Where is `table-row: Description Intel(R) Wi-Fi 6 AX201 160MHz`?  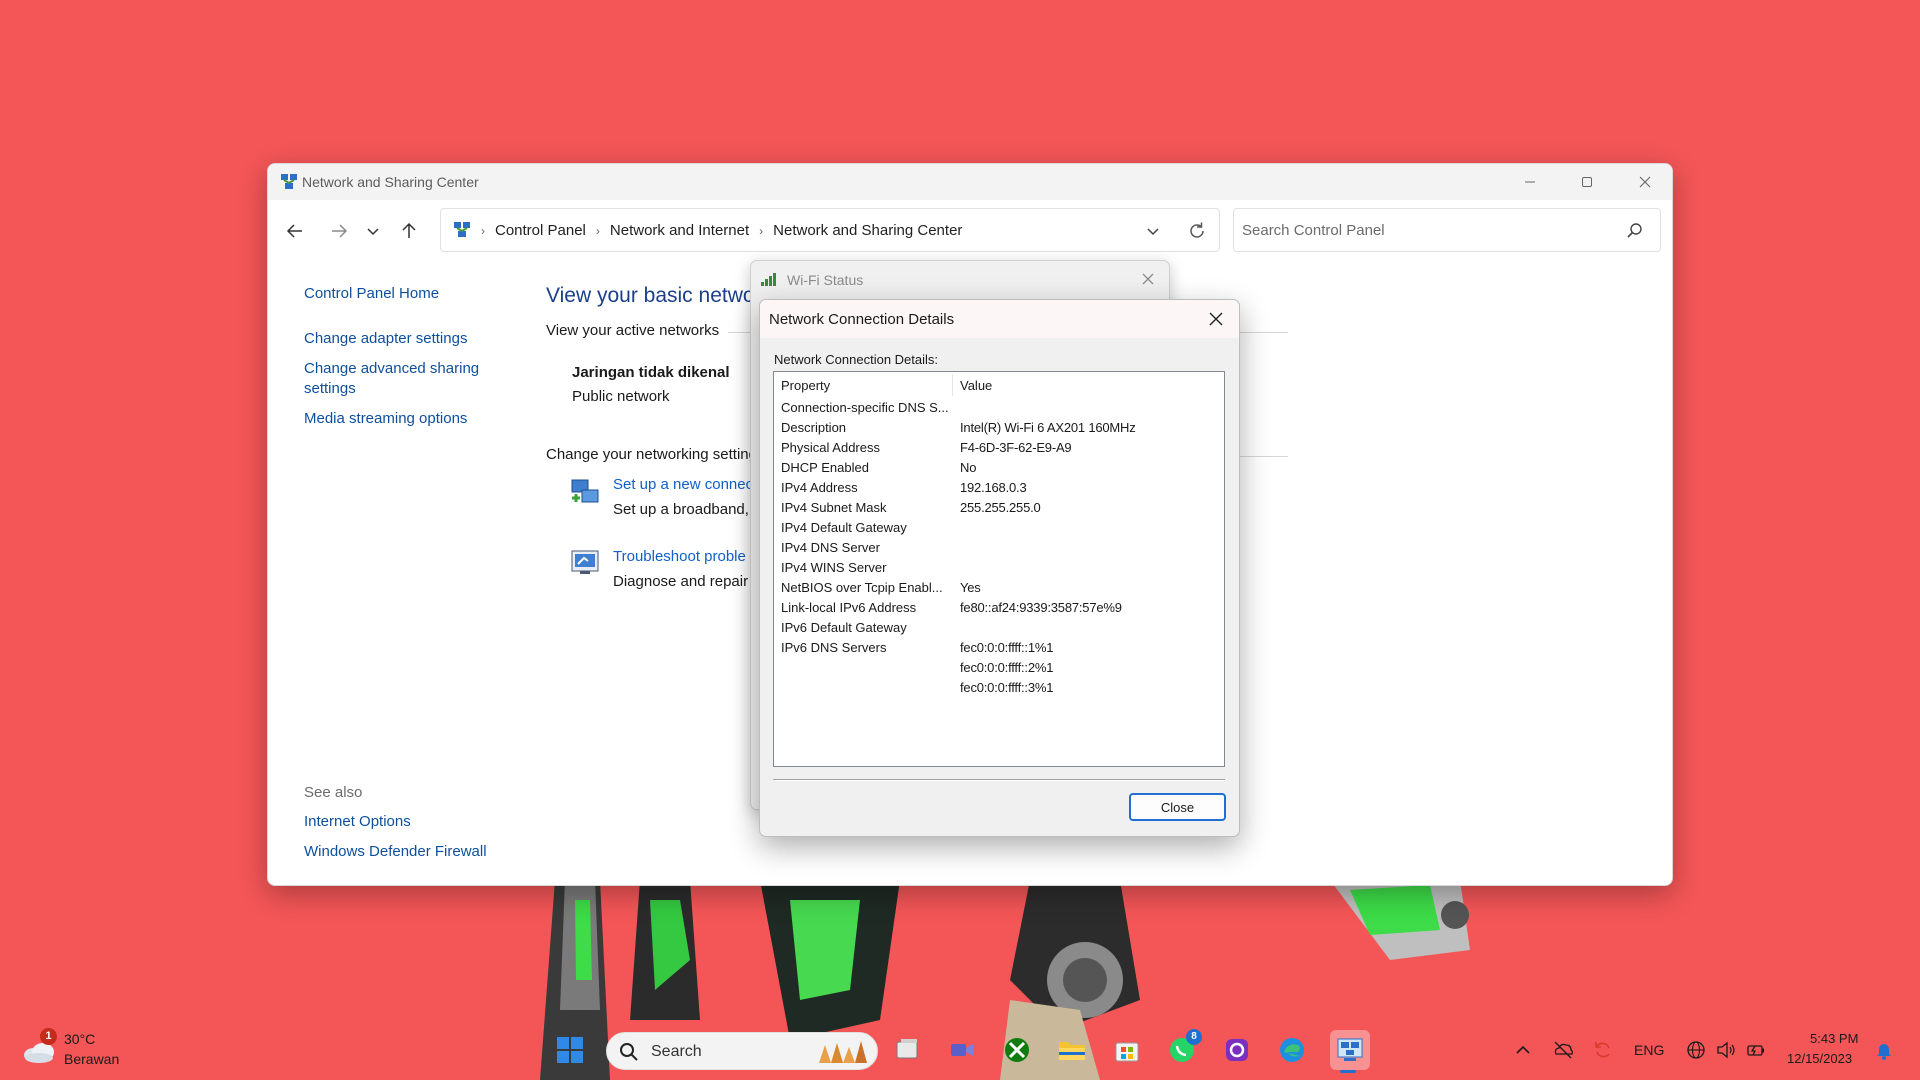 table-row: Description Intel(R) Wi-Fi 6 AX201 160MHz is located at coordinates (999, 428).